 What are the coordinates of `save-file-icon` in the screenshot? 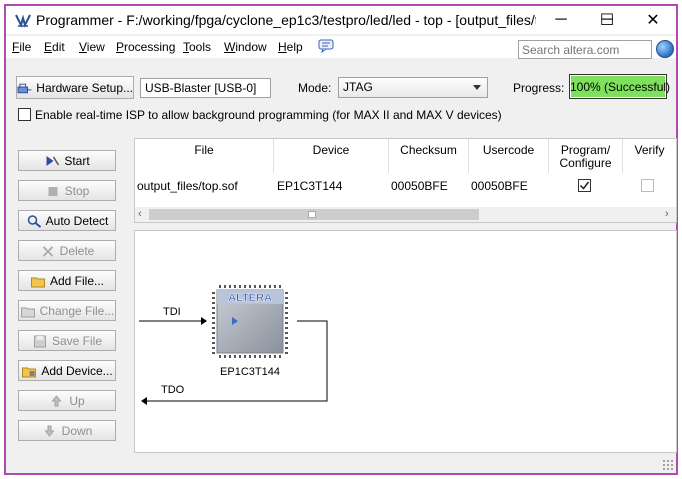 It's located at (39, 341).